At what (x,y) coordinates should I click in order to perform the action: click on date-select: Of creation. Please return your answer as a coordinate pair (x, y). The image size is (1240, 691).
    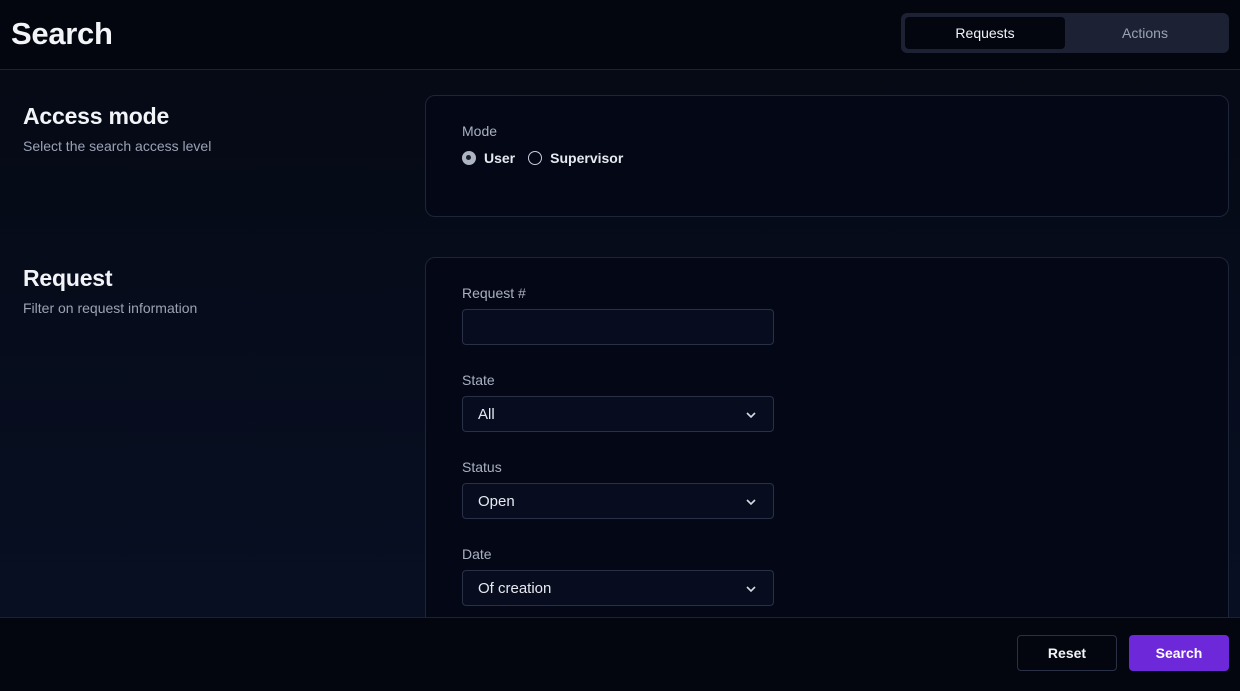
    Looking at the image, I should click on (618, 588).